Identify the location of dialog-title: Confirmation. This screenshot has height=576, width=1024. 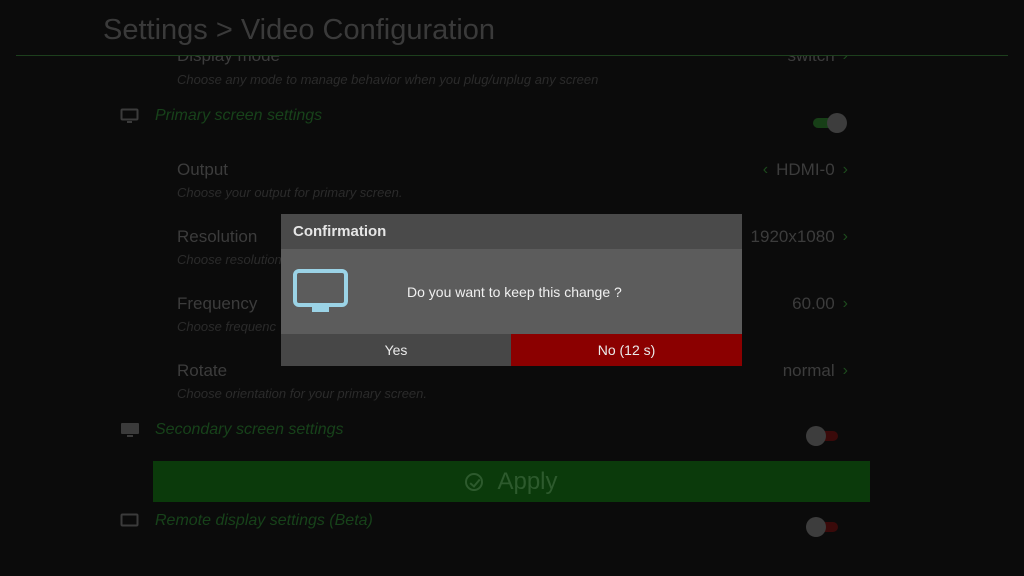
(340, 231).